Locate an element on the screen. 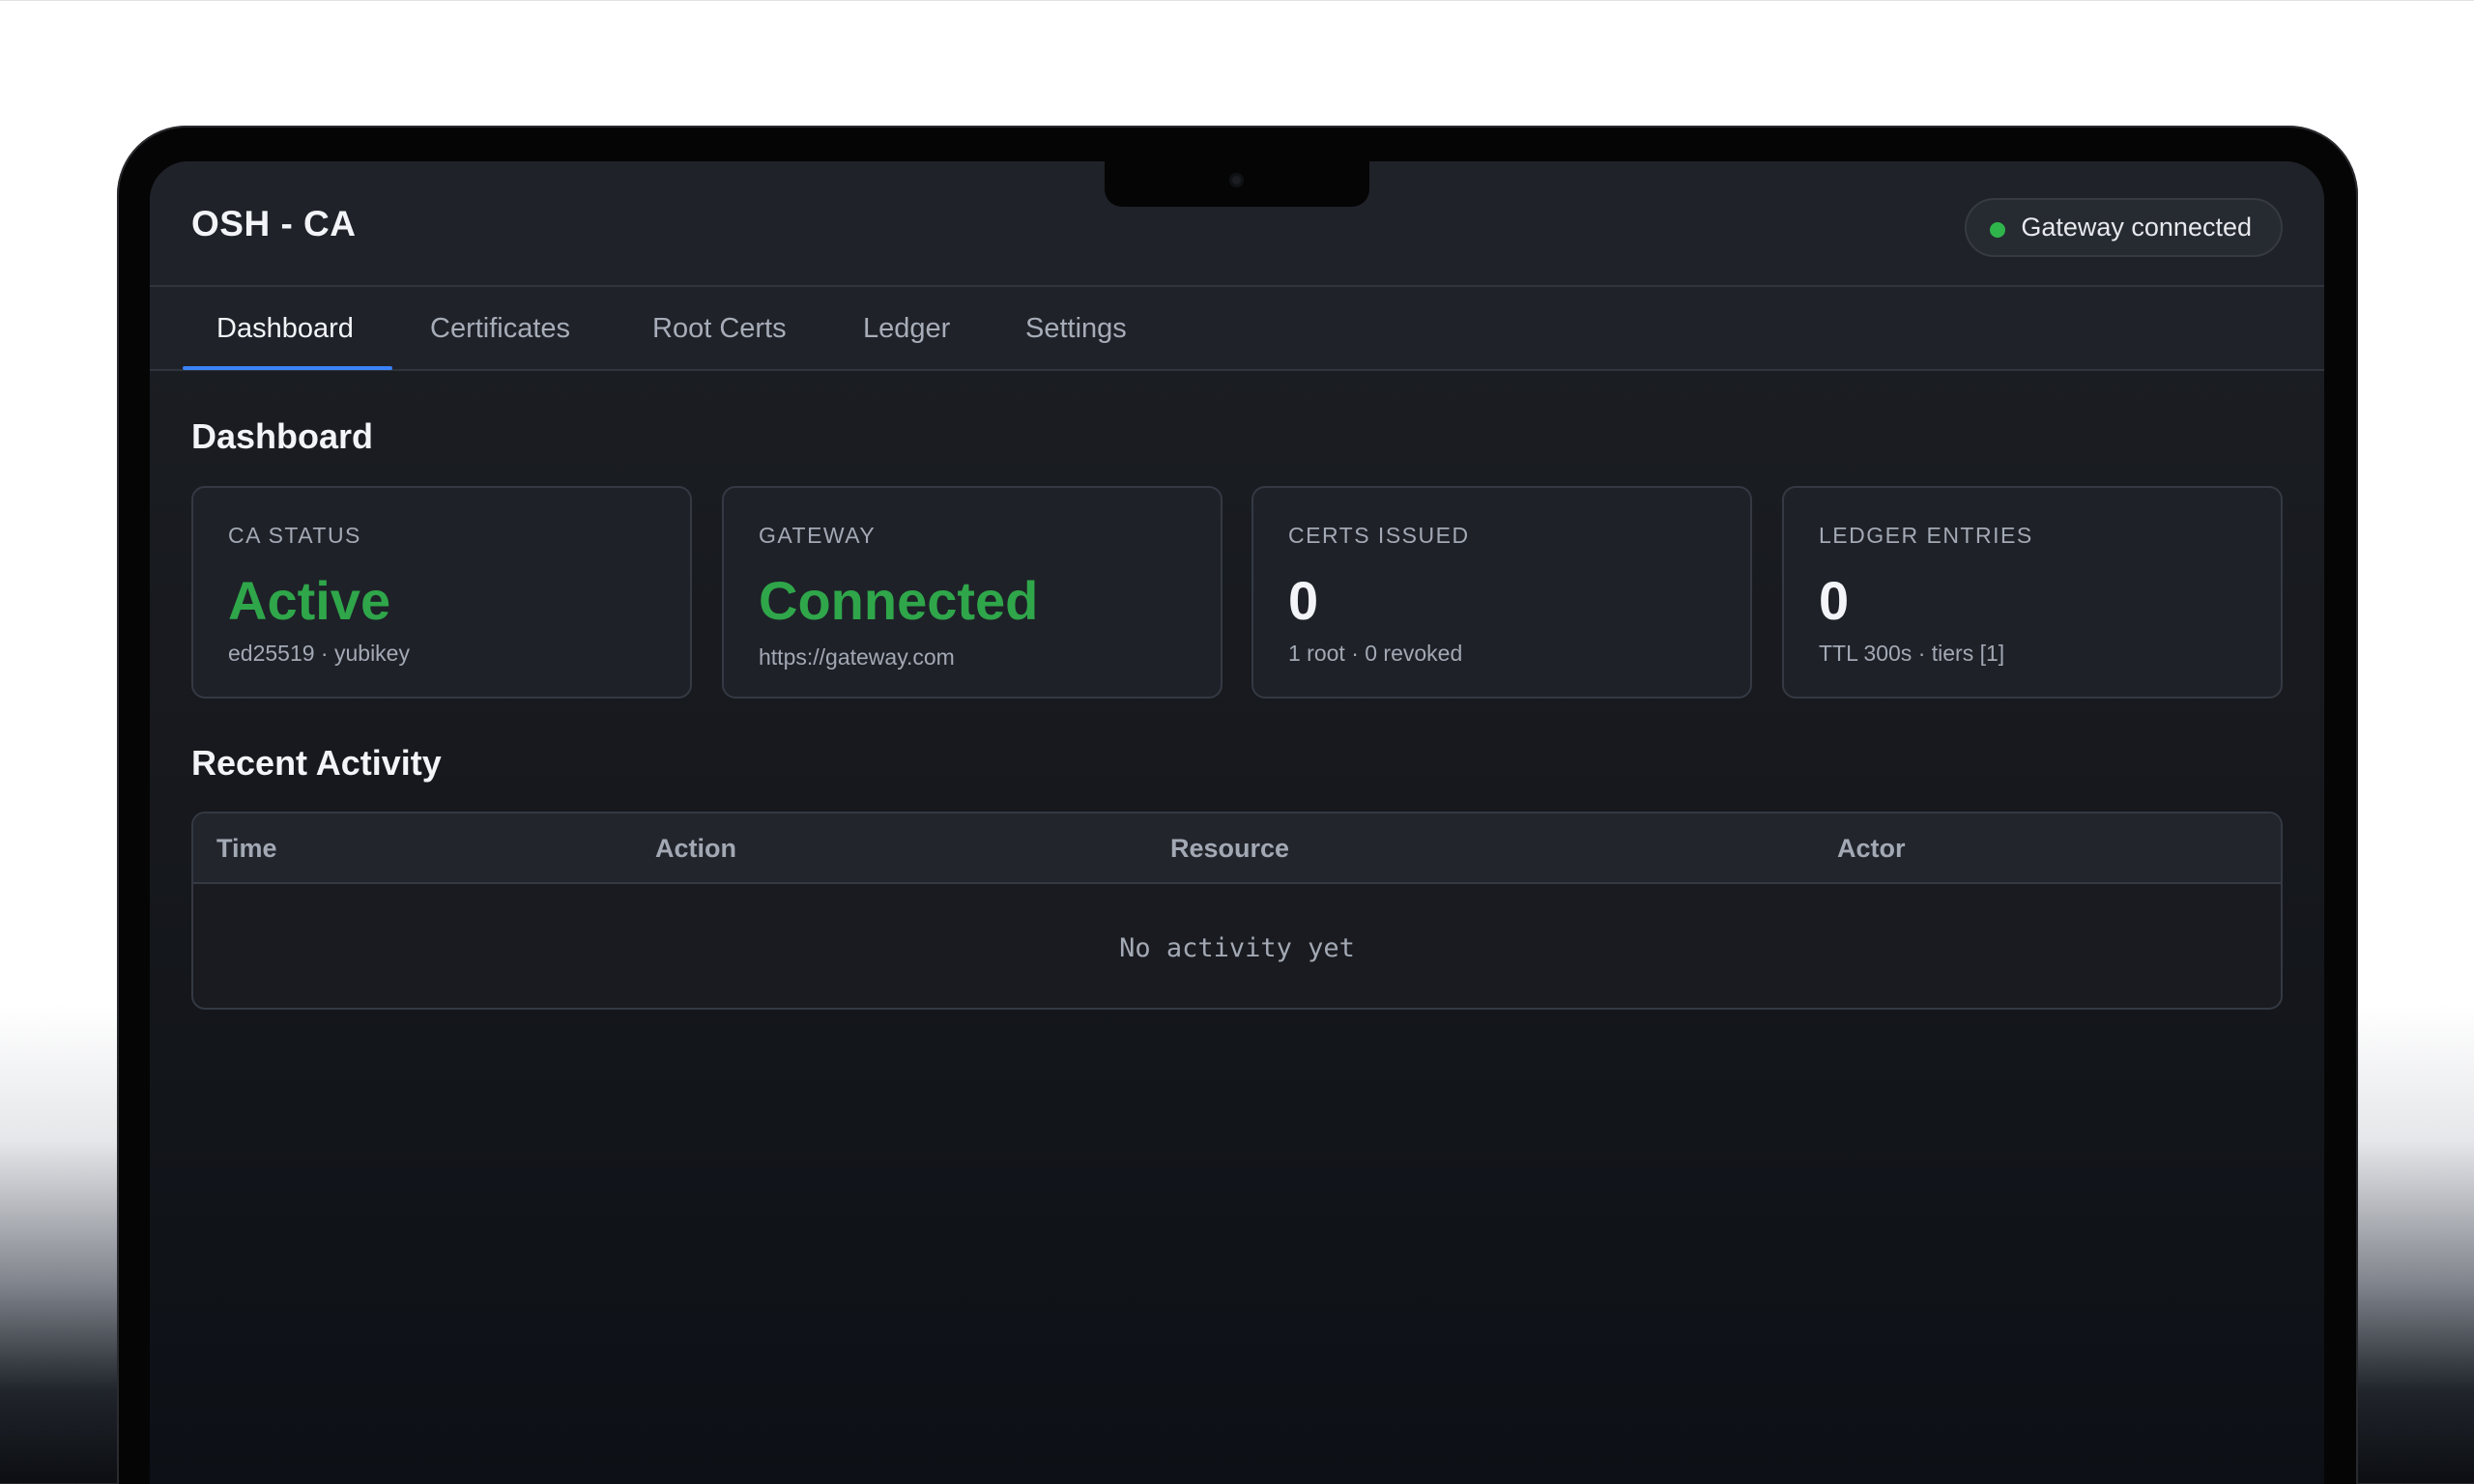  card-label: LEDGER ENTRIES is located at coordinates (1926, 535).